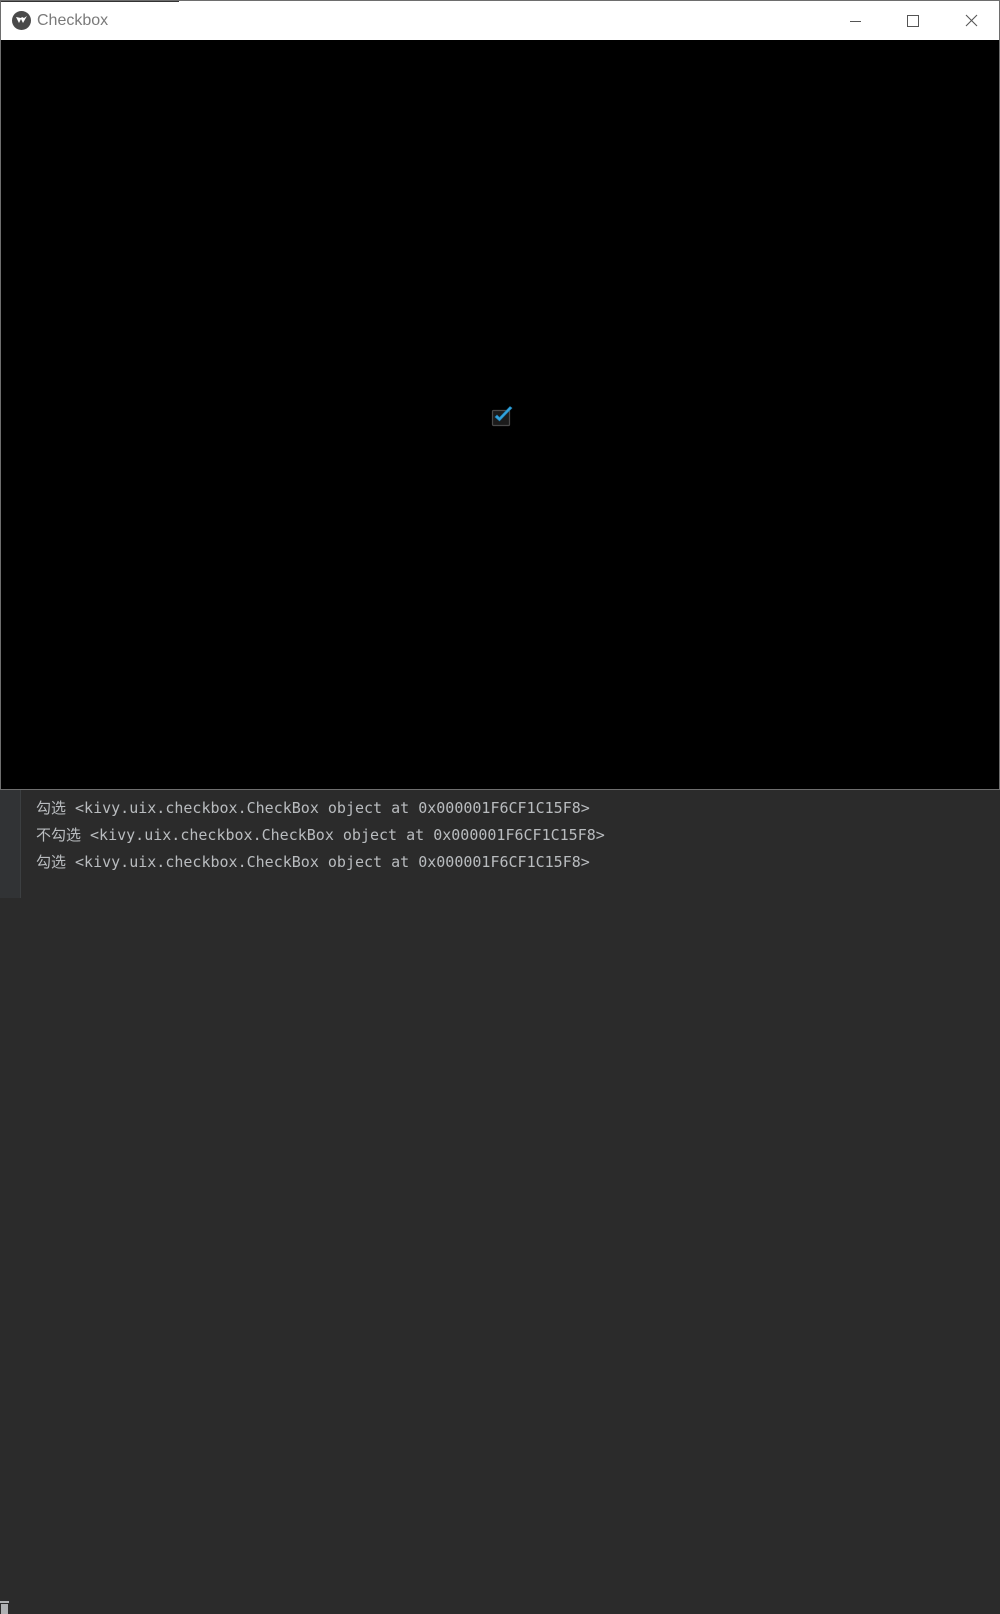 This screenshot has width=1000, height=1614. I want to click on console-gutter, so click(10, 1202).